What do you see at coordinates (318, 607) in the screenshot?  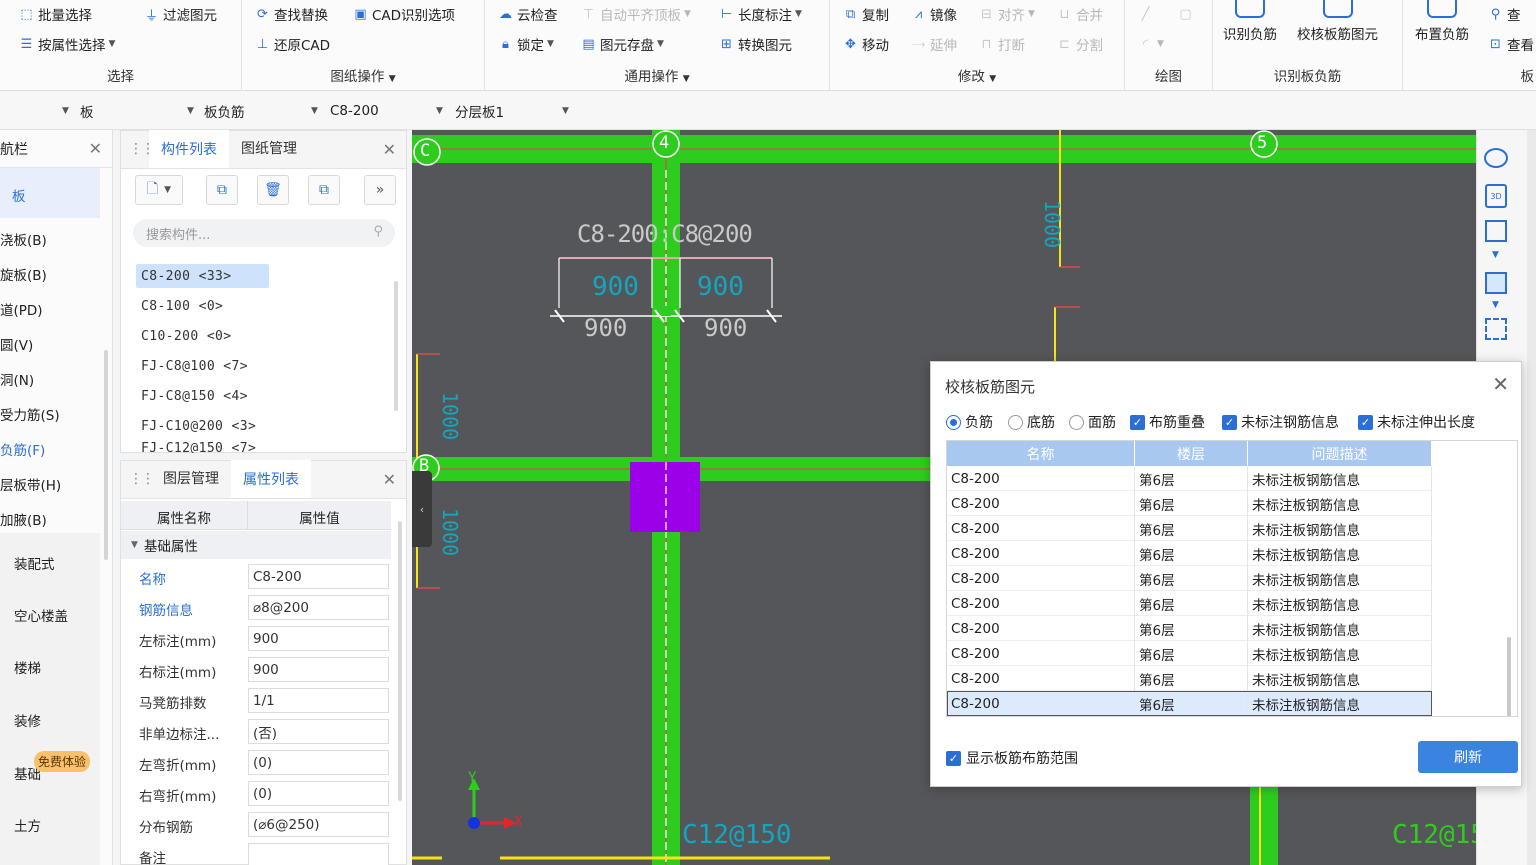 I see `property-value: ⌀8@200` at bounding box center [318, 607].